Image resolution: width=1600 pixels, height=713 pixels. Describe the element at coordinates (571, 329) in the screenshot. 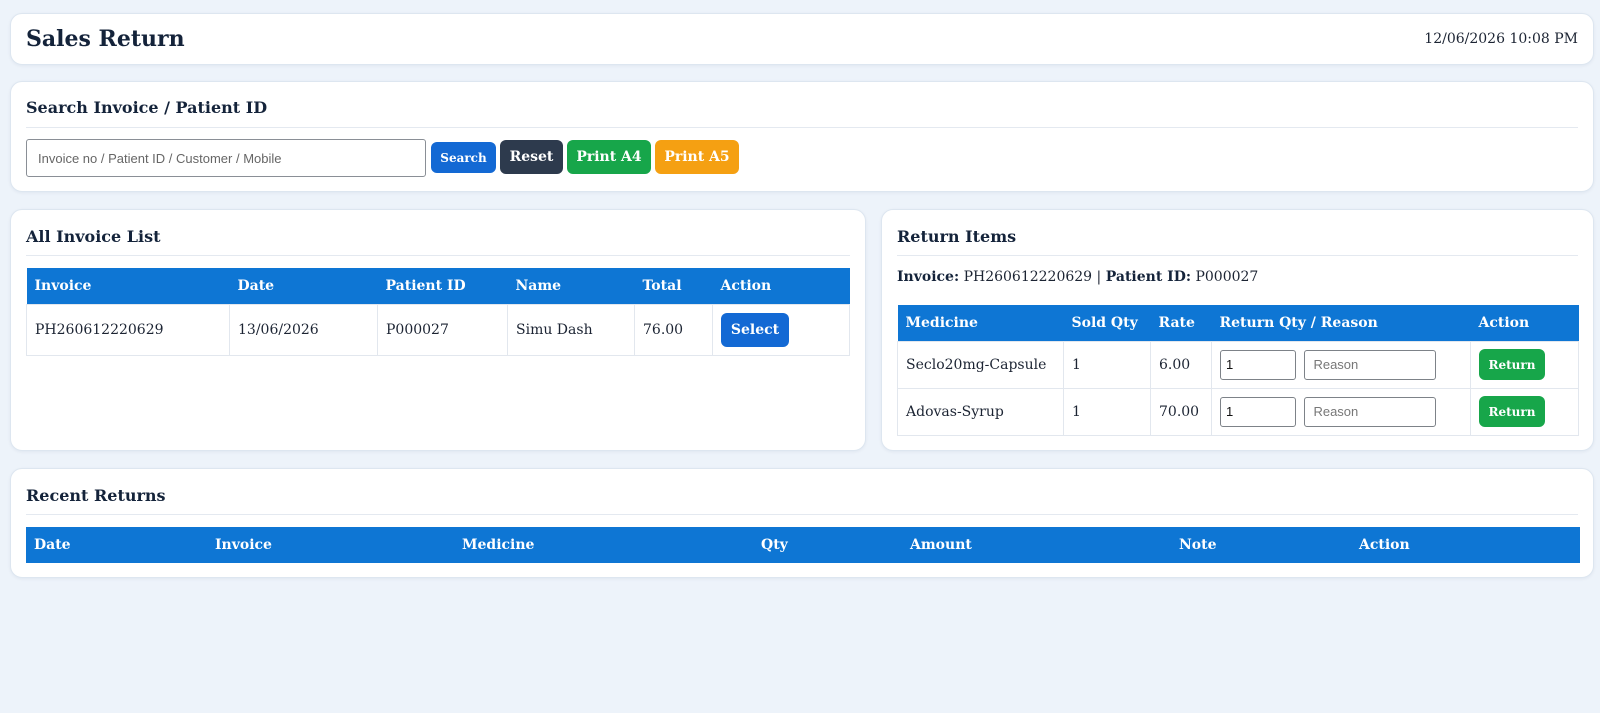

I see `patient-name: Simu Dash` at that location.